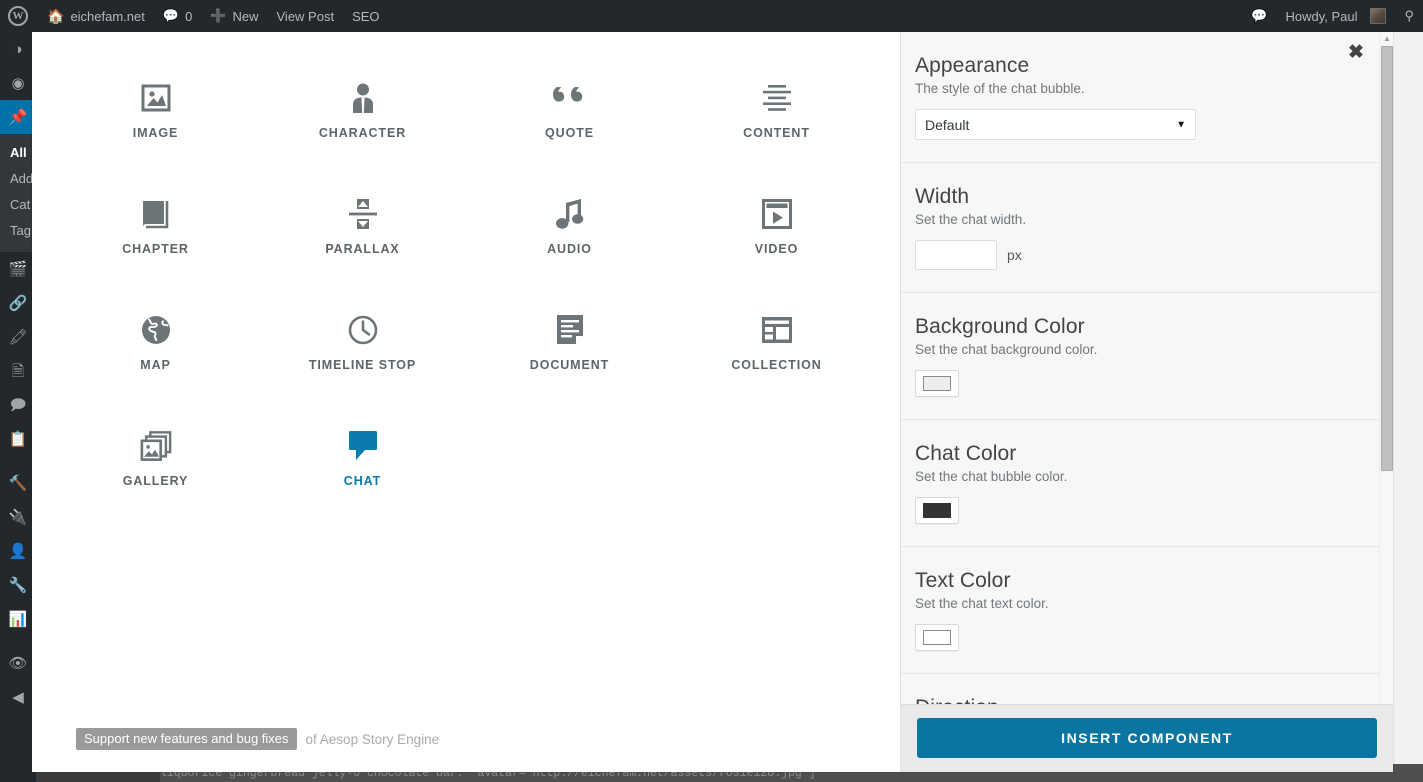 The height and width of the screenshot is (782, 1423). What do you see at coordinates (155, 133) in the screenshot?
I see `component-label: IMAGE` at bounding box center [155, 133].